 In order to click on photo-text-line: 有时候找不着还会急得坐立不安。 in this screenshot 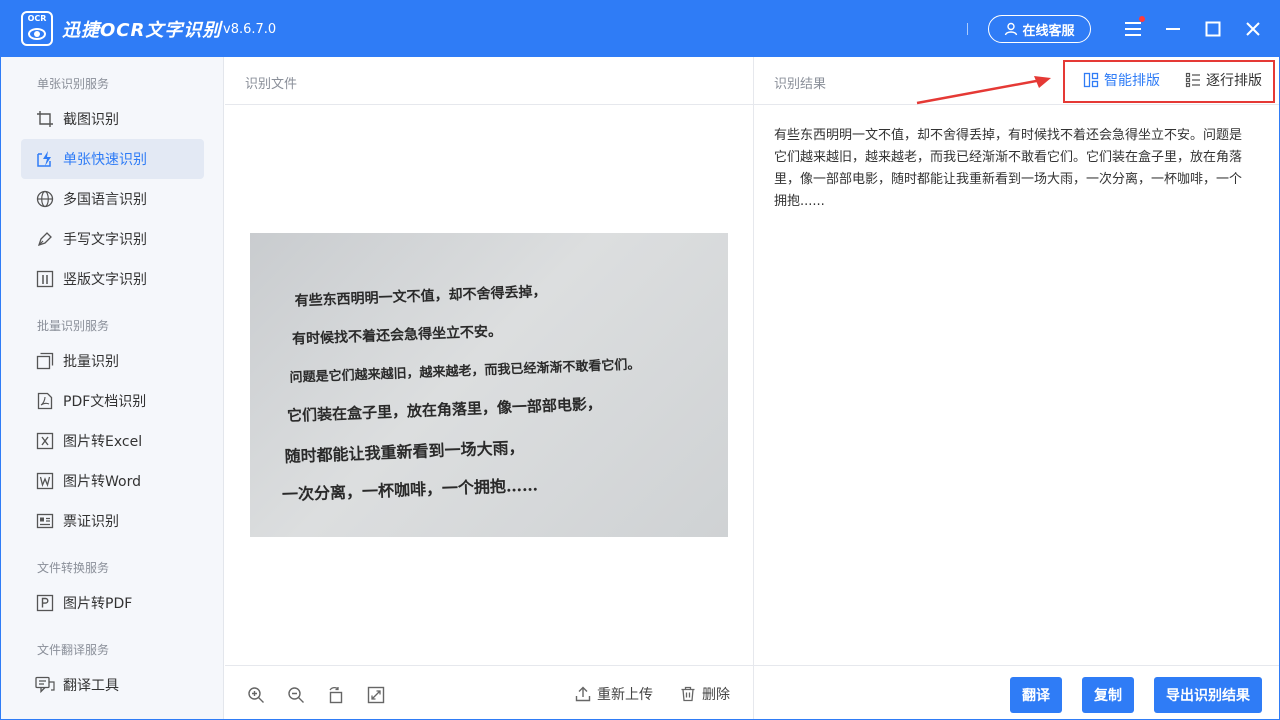, I will do `click(397, 335)`.